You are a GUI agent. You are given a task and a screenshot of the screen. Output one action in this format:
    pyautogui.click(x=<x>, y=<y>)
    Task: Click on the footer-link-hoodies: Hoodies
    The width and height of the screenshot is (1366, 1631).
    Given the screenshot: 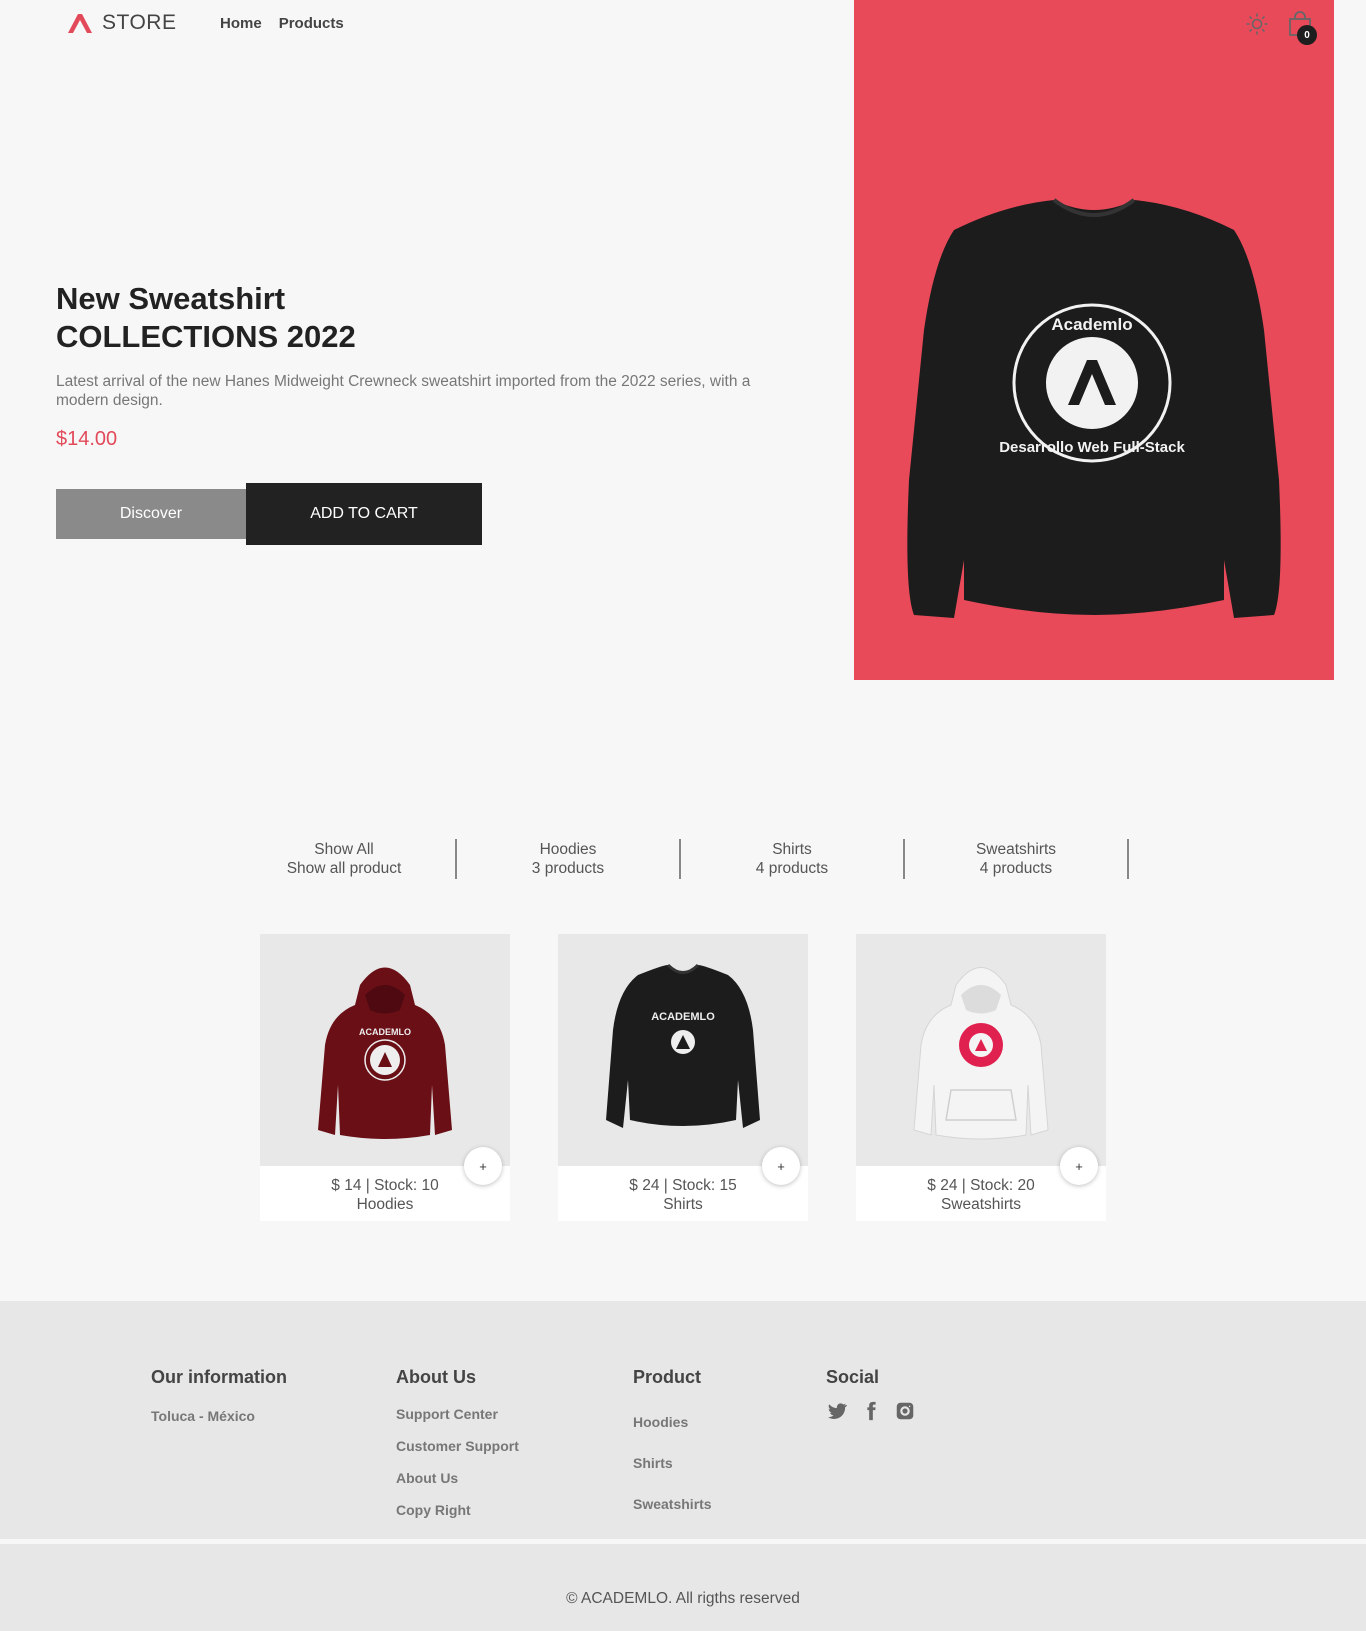 What is the action you would take?
    pyautogui.click(x=672, y=1422)
    